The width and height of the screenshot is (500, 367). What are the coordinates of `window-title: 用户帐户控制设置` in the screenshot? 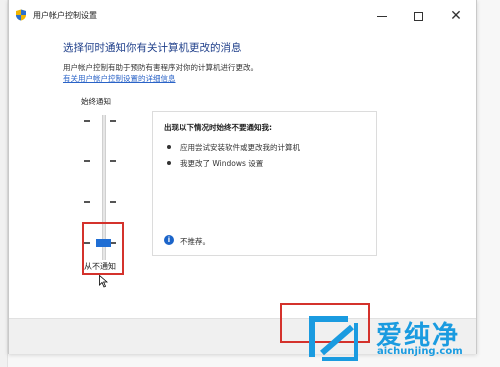 It's located at (65, 15).